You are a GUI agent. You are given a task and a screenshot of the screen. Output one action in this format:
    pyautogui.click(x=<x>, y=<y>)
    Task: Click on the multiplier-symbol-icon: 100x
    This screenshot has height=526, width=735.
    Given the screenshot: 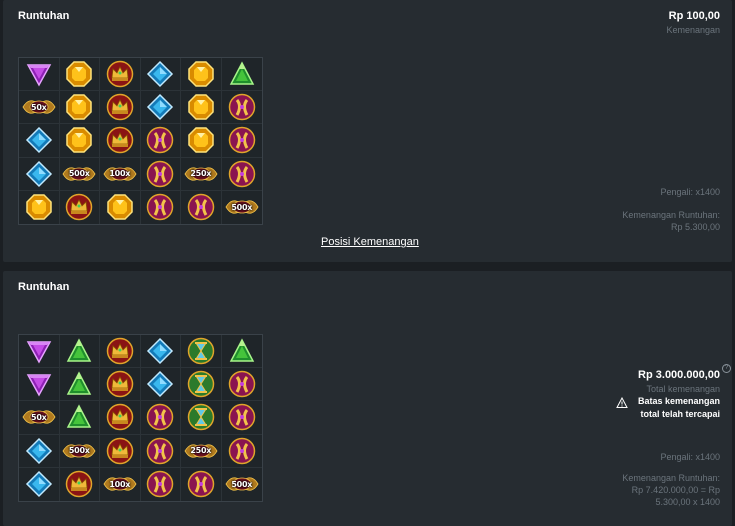 What is the action you would take?
    pyautogui.click(x=120, y=484)
    